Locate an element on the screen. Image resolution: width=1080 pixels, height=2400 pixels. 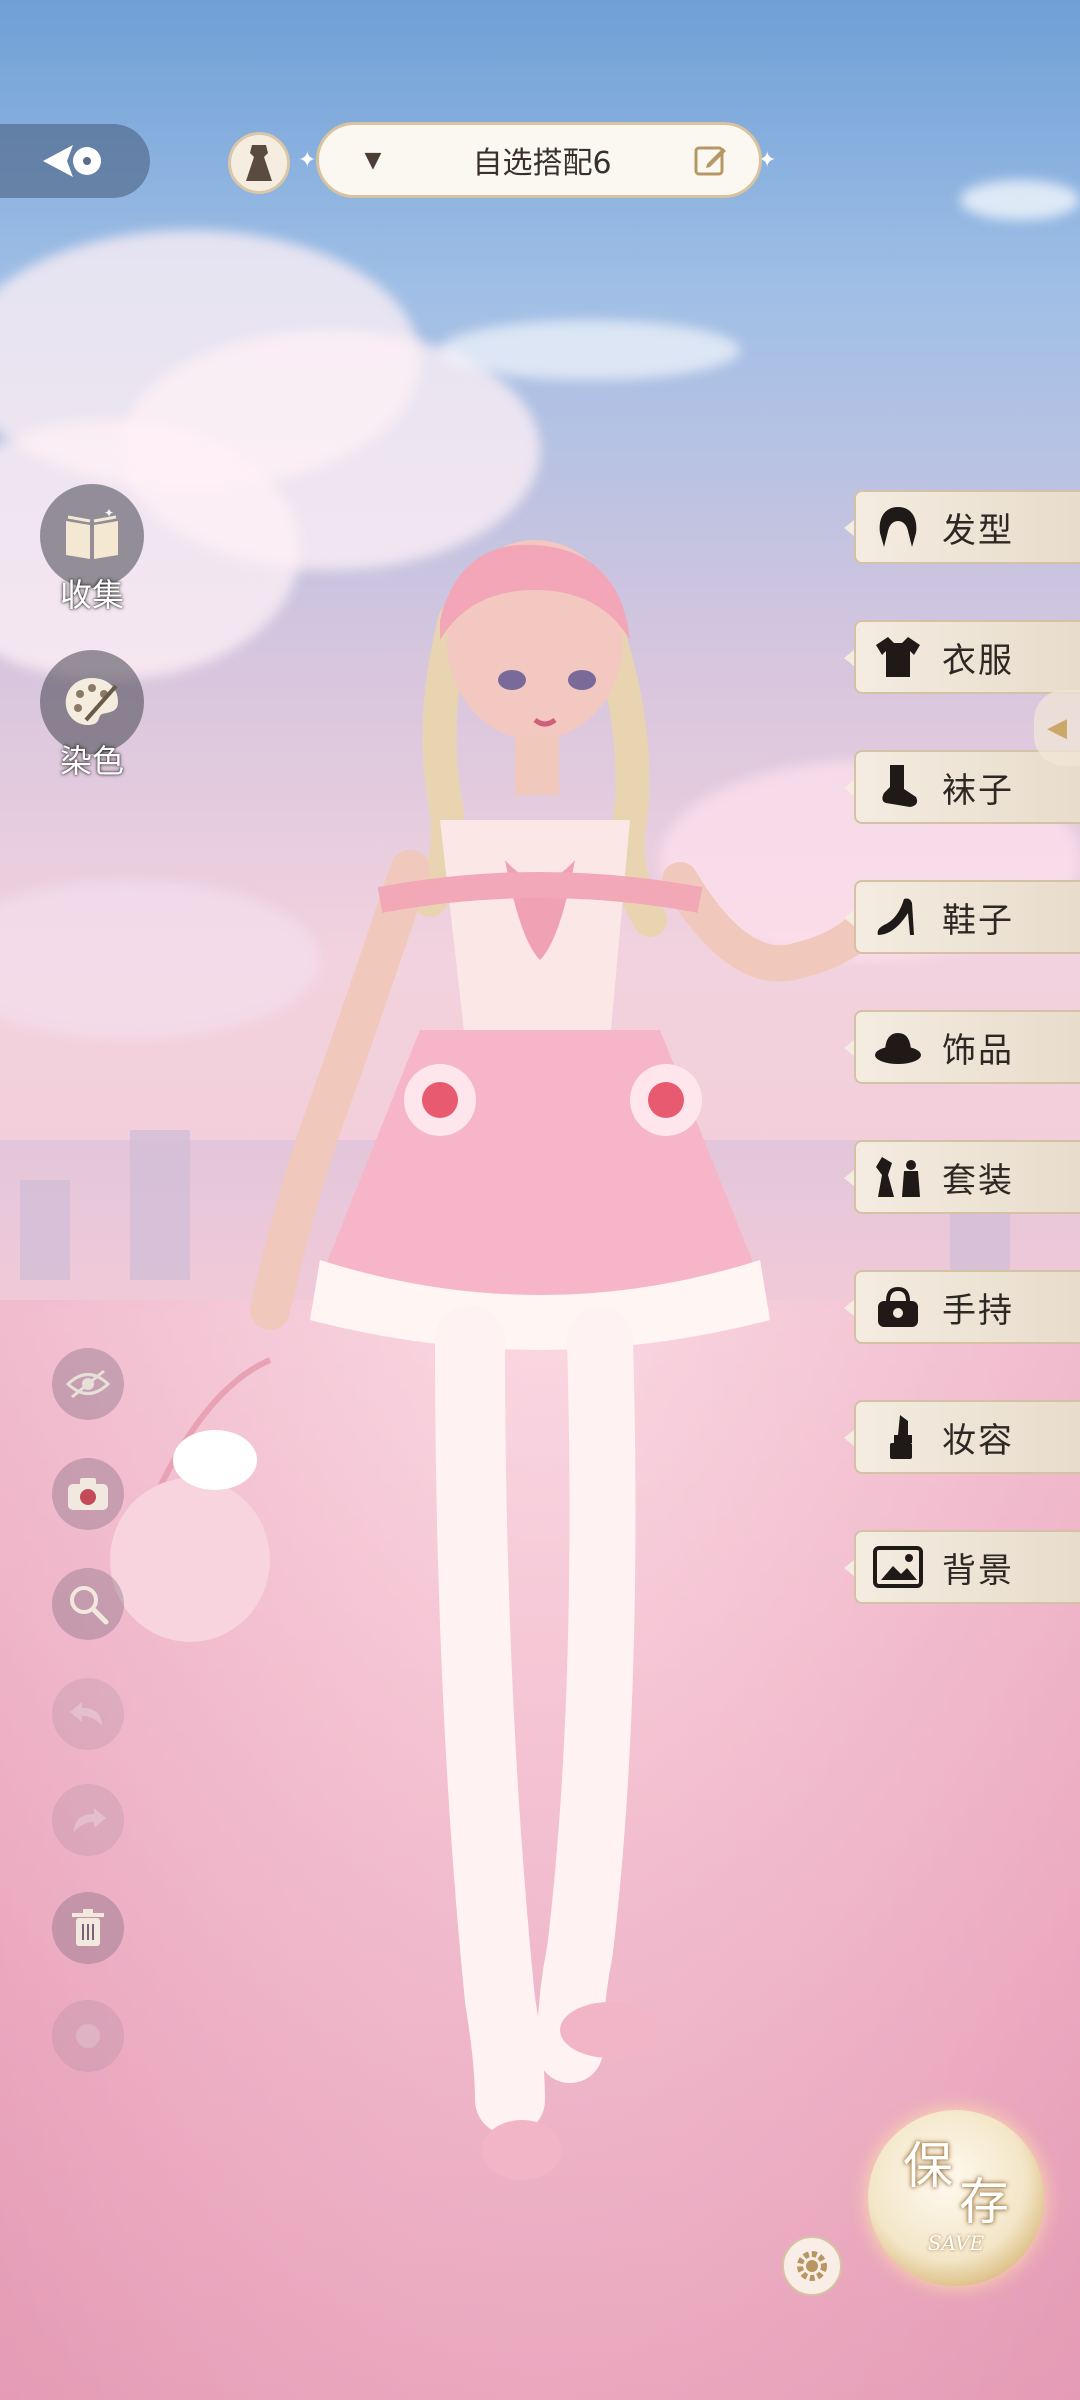
collapse-menu-tab: ◀ is located at coordinates (1057, 728).